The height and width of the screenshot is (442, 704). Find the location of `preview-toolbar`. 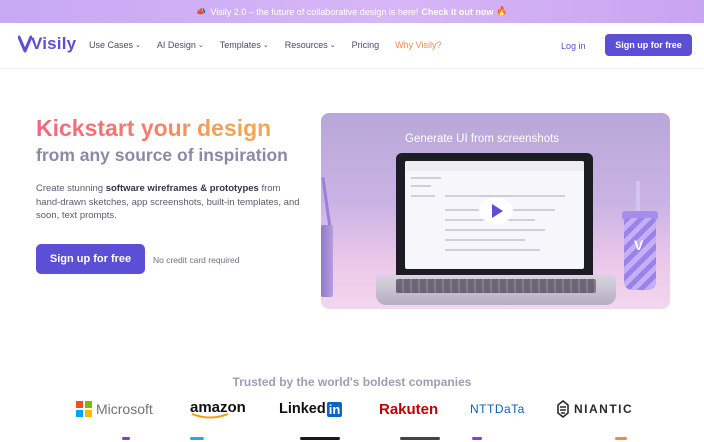

preview-toolbar is located at coordinates (494, 166).